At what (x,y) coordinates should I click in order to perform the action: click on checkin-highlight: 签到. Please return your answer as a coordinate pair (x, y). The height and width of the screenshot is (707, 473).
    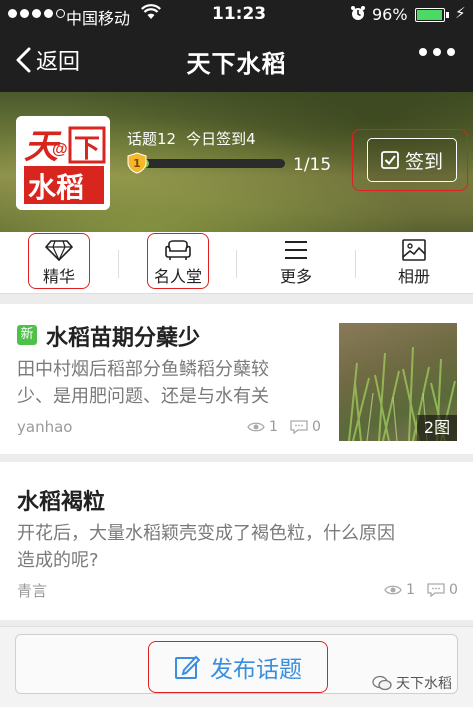
    Looking at the image, I should click on (410, 160).